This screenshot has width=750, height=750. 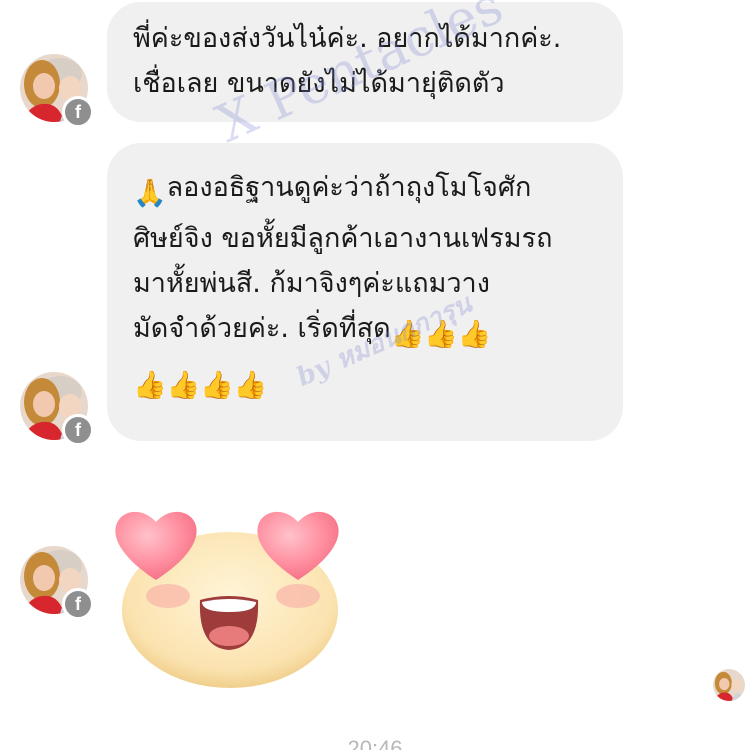 I want to click on message-timestamp: 20:46, so click(x=375, y=743).